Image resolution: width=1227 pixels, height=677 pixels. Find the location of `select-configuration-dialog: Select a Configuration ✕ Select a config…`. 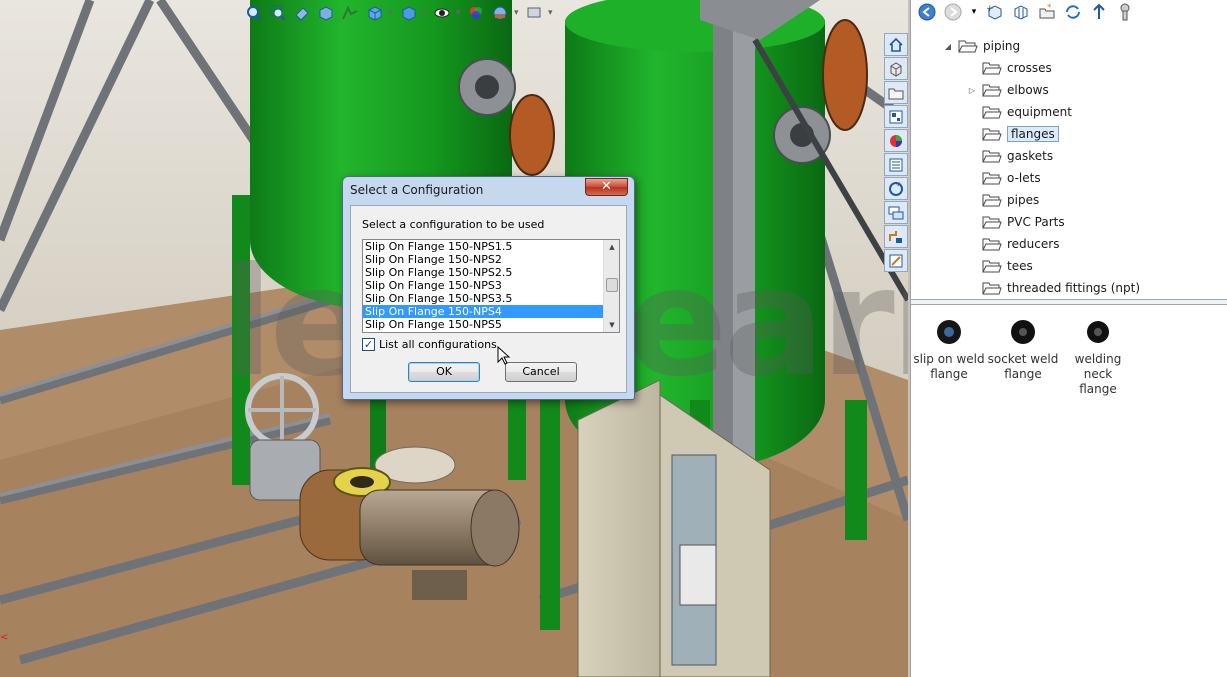

select-configuration-dialog: Select a Configuration ✕ Select a config… is located at coordinates (488, 288).